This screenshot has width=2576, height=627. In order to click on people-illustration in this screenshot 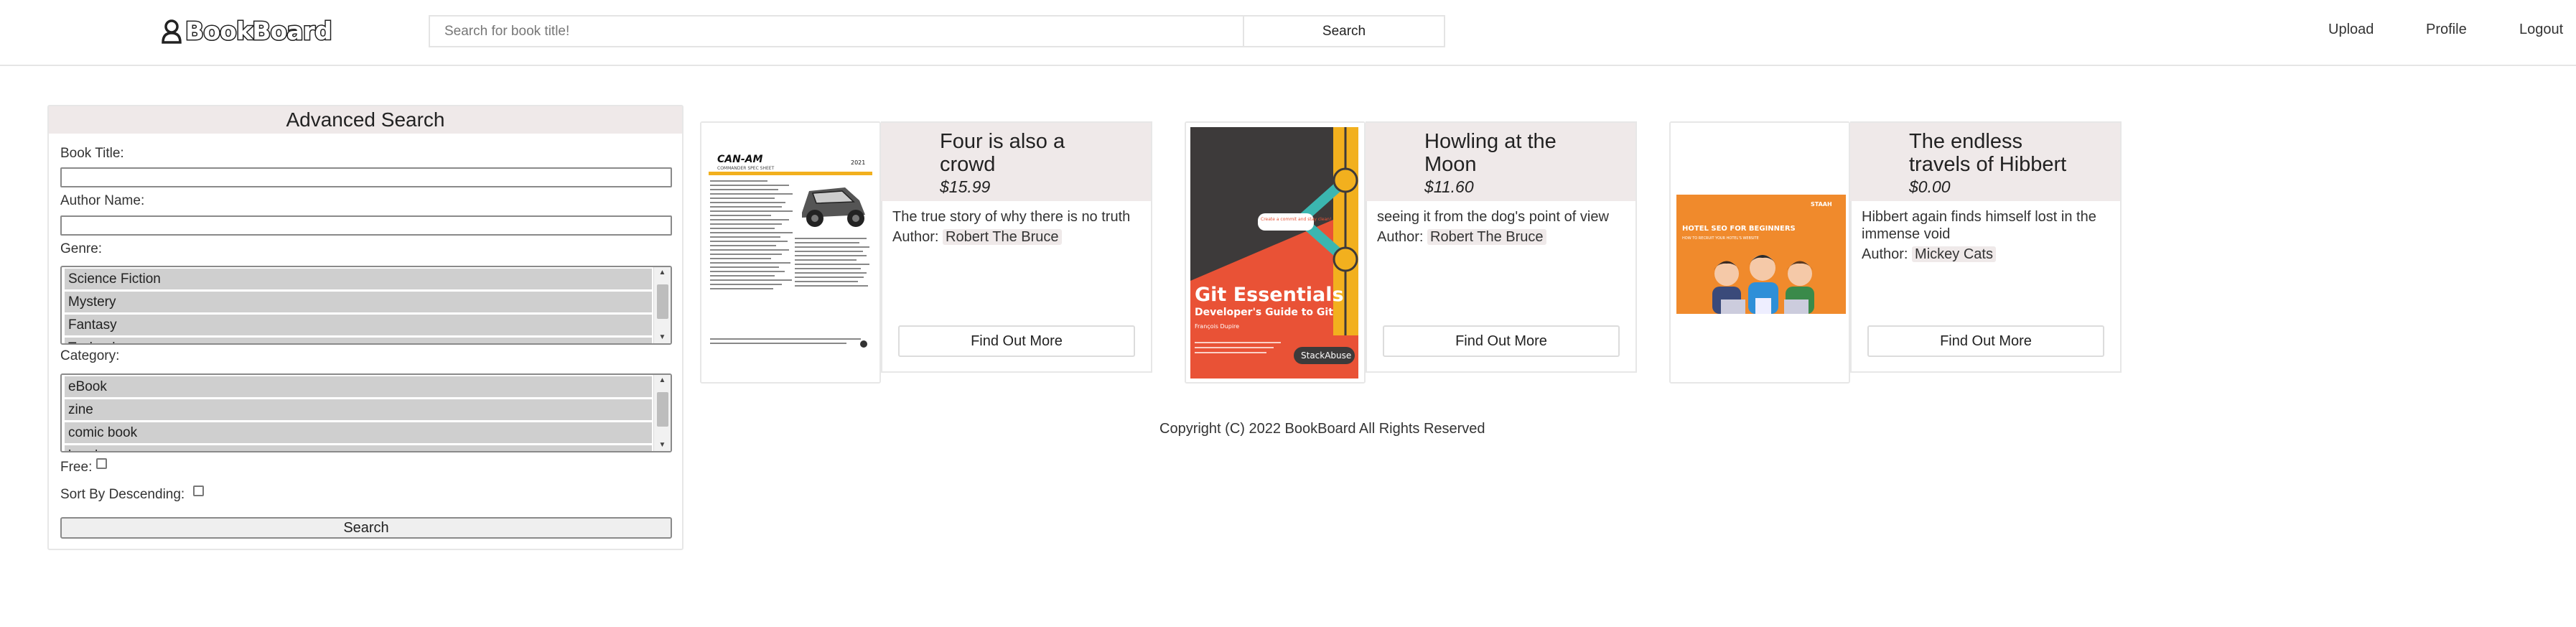, I will do `click(1763, 284)`.